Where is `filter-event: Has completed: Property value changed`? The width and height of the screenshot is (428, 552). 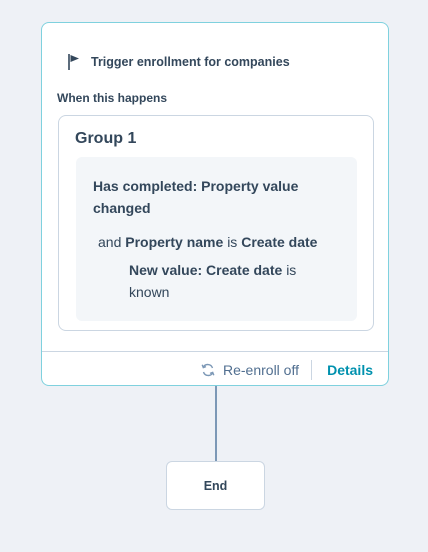
filter-event: Has completed: Property value changed is located at coordinates (196, 197).